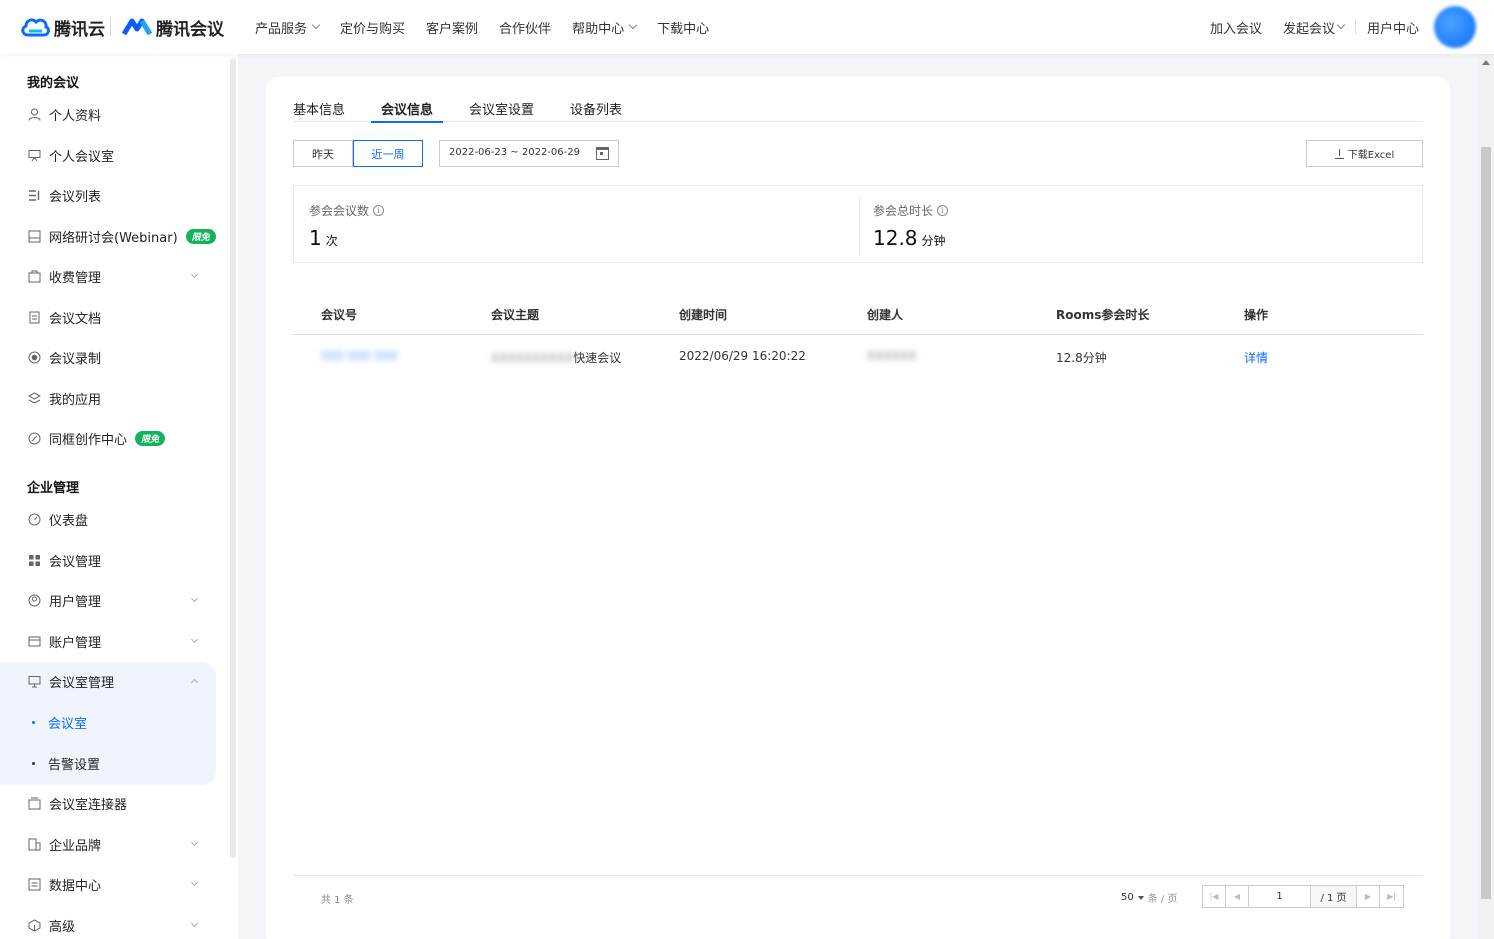 The width and height of the screenshot is (1494, 939). I want to click on stat-number: 12.8, so click(895, 238).